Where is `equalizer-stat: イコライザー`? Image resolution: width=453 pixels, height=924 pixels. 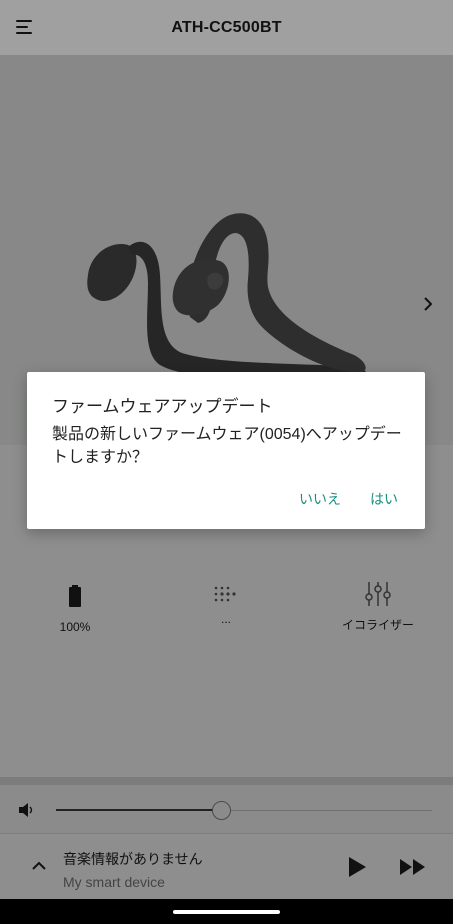 equalizer-stat: イコライザー is located at coordinates (378, 607).